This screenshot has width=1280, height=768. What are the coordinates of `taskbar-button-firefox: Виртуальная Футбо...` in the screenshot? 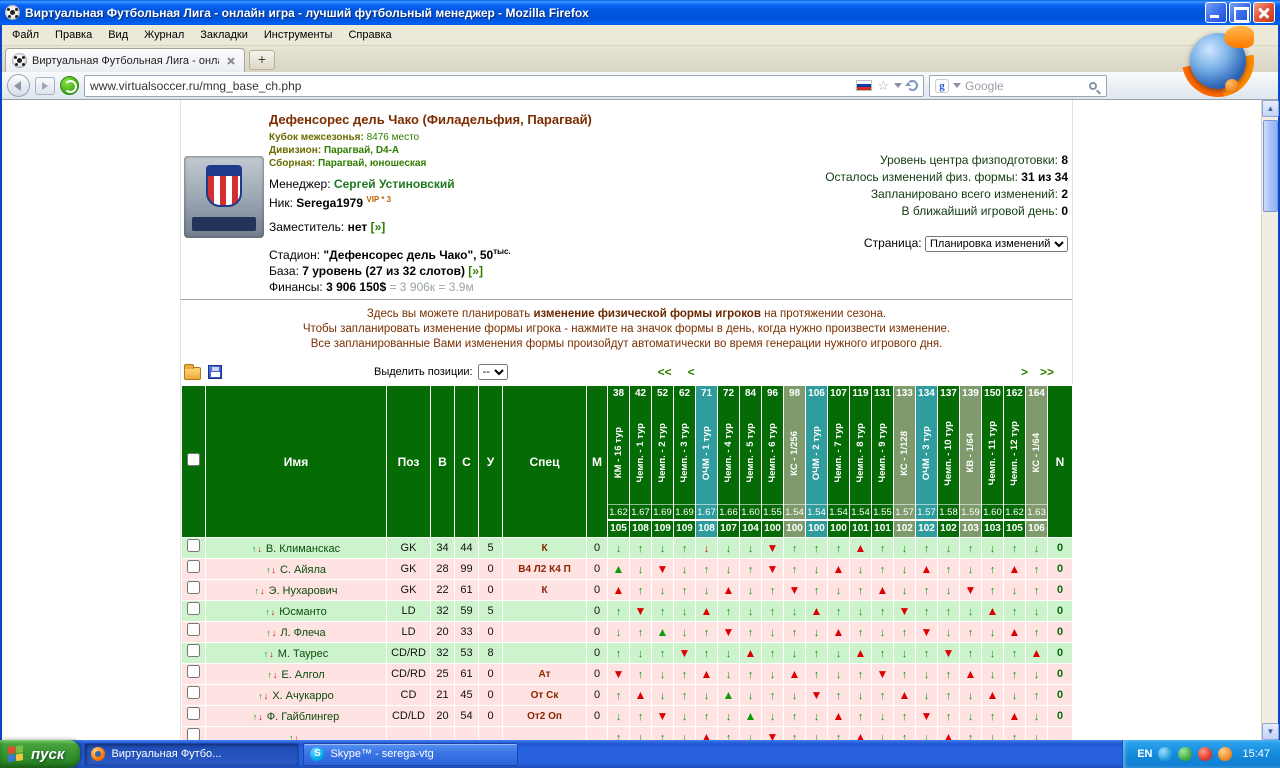 It's located at (192, 754).